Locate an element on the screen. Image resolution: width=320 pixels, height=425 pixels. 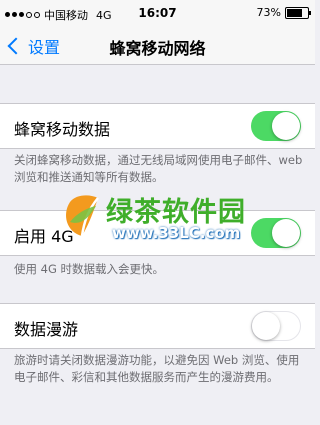
enable-4g-footer: 使用 4G 时数据载入会更快。 is located at coordinates (89, 269).